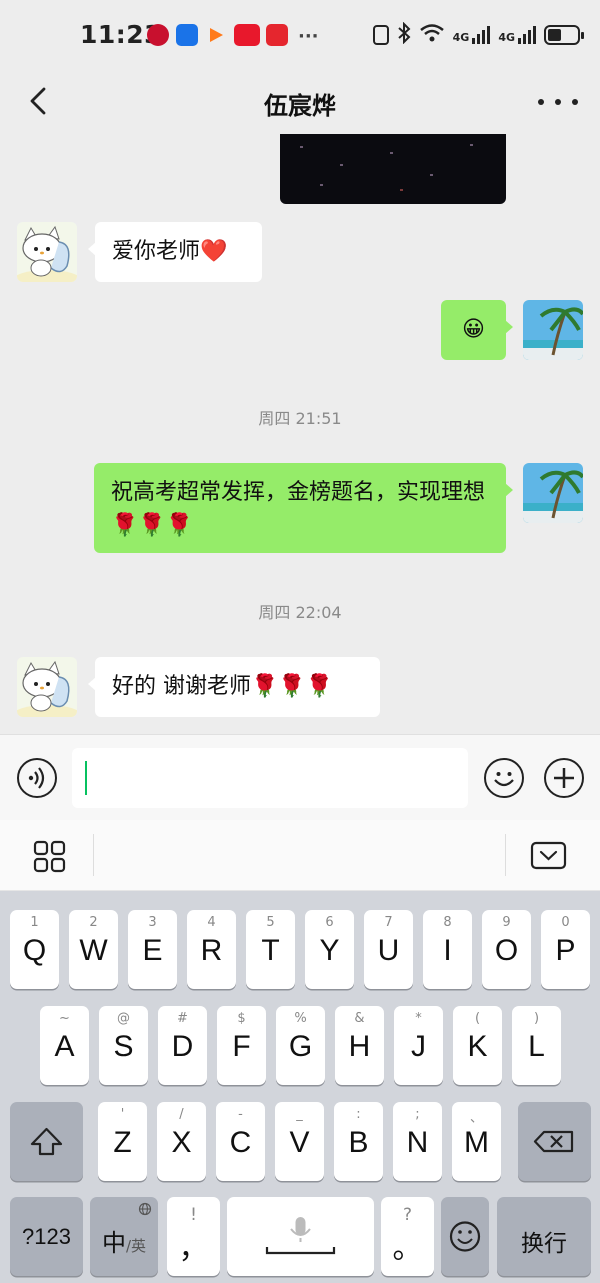 This screenshot has height=1283, width=600. I want to click on key-label: W, so click(93, 950).